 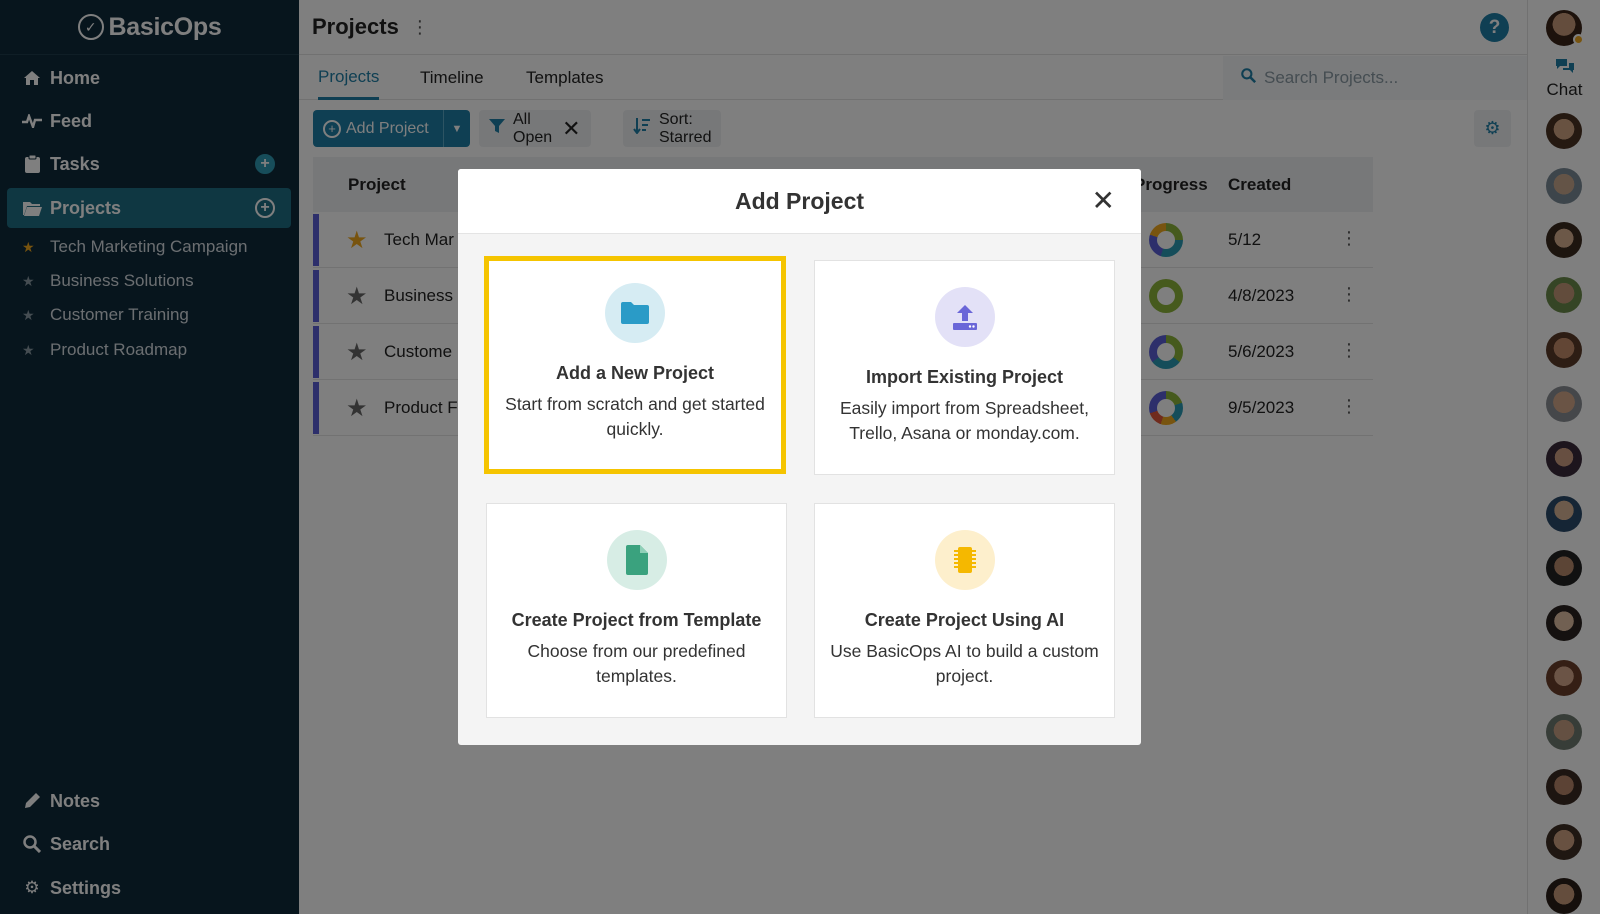 What do you see at coordinates (1103, 201) in the screenshot?
I see `close-icon: ✕` at bounding box center [1103, 201].